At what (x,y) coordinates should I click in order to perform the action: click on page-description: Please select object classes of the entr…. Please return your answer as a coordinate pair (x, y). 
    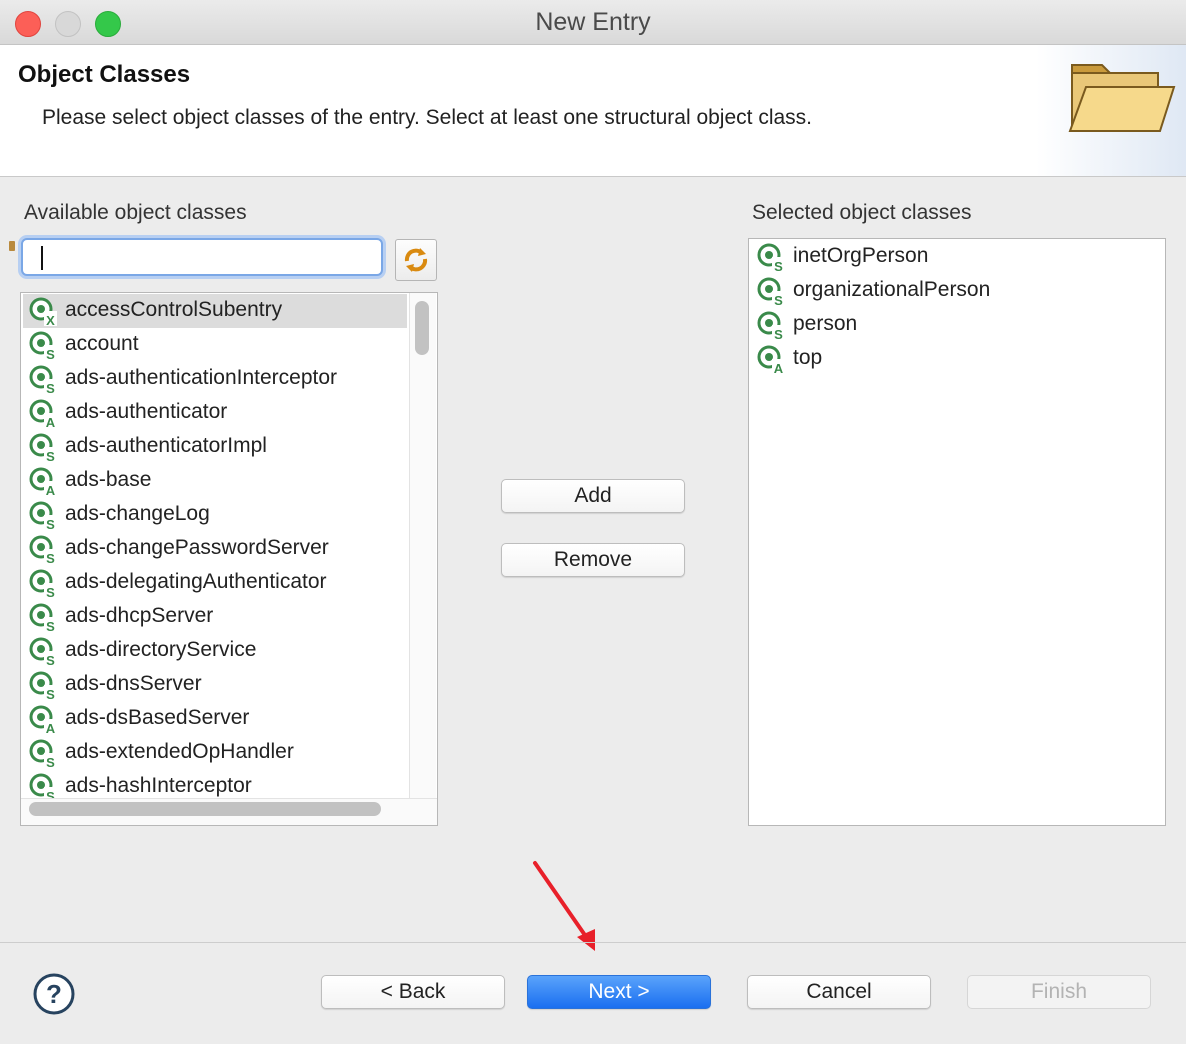
    Looking at the image, I should click on (427, 117).